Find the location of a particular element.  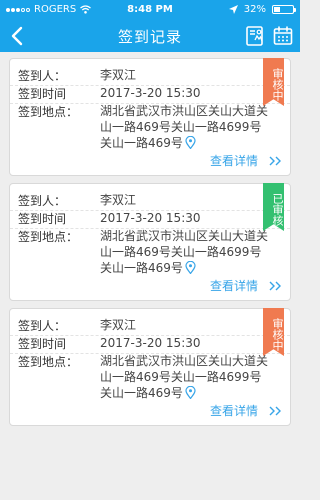

status-bar: ROGERS 8:48 PM 32% is located at coordinates (150, 10).